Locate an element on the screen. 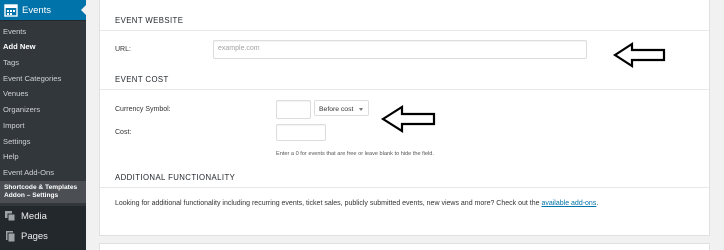 The width and height of the screenshot is (724, 250). currency-position-value: Before cost is located at coordinates (336, 109).